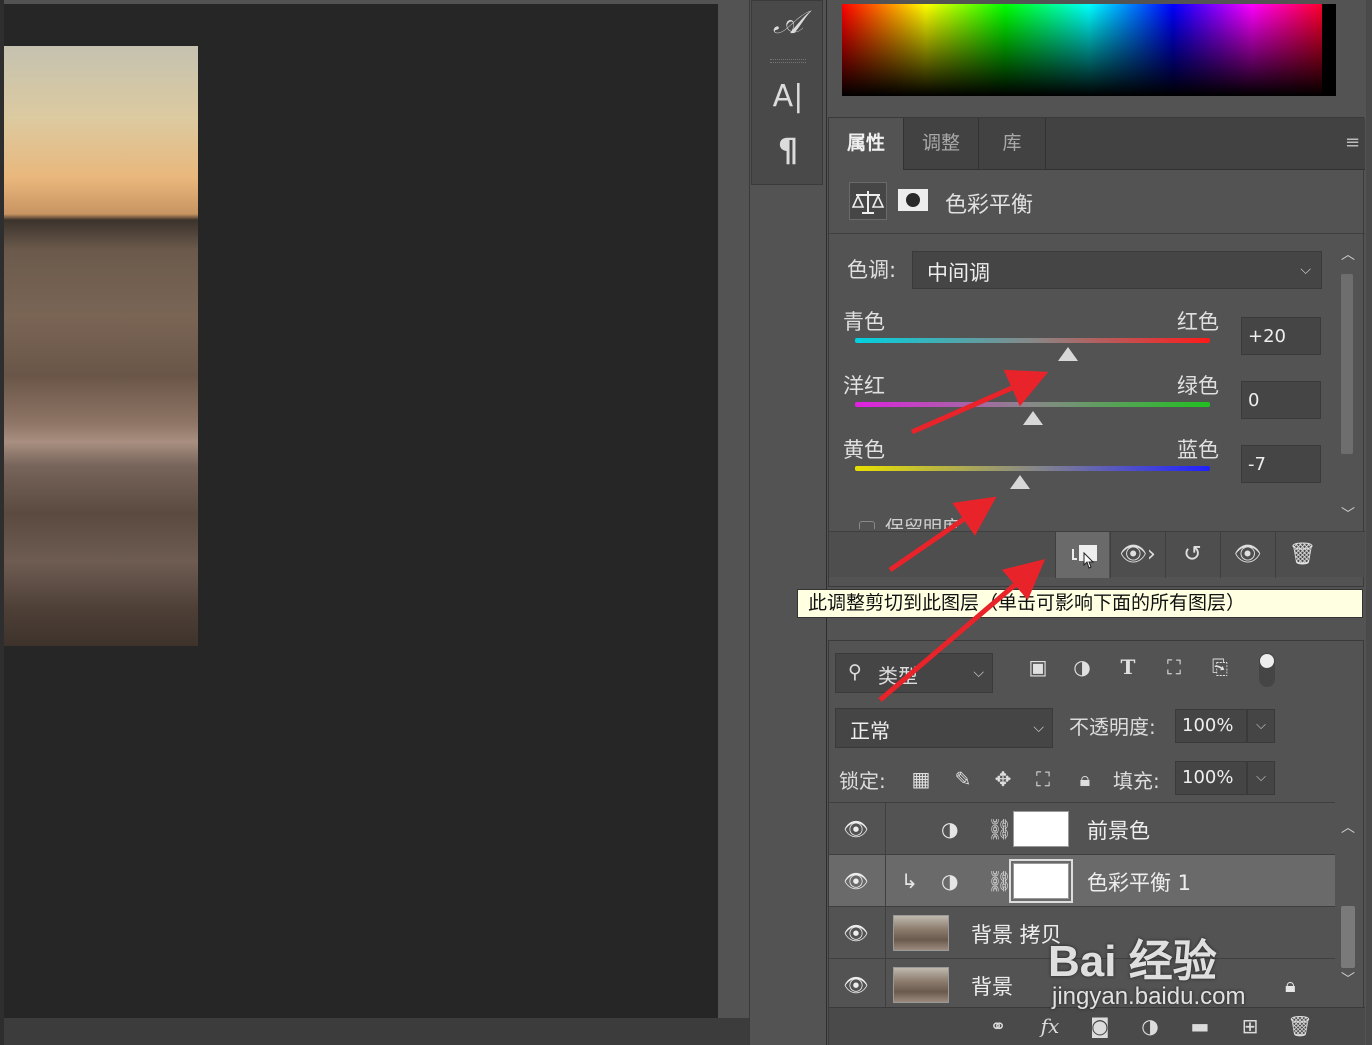 Image resolution: width=1372 pixels, height=1045 pixels. I want to click on lock-position-icon: ✥, so click(1003, 781).